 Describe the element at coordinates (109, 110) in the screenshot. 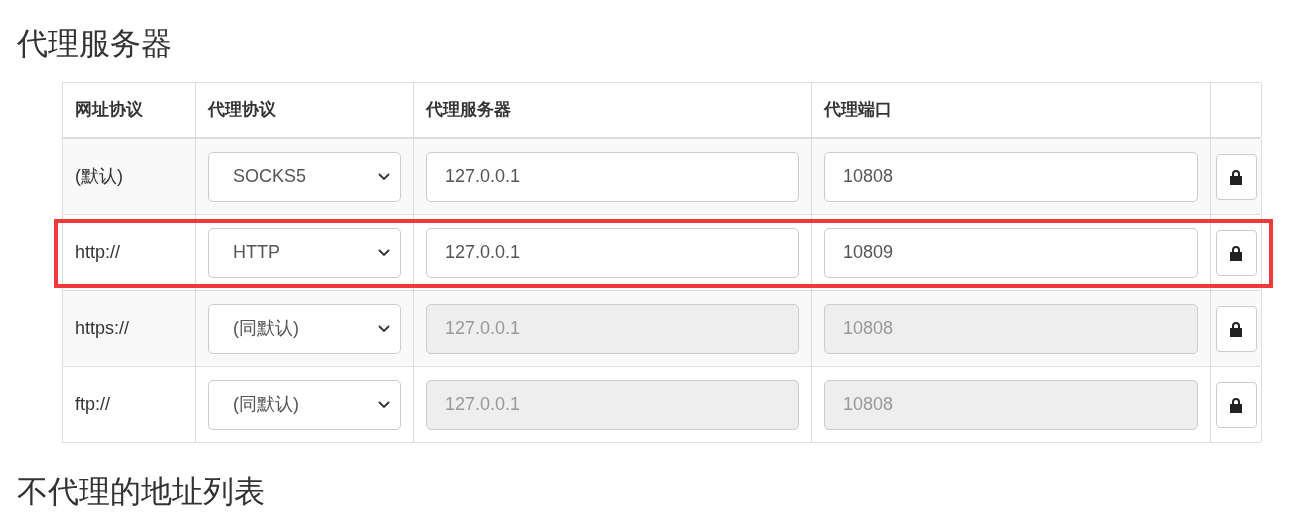

I see `column-header: 网址协议` at that location.